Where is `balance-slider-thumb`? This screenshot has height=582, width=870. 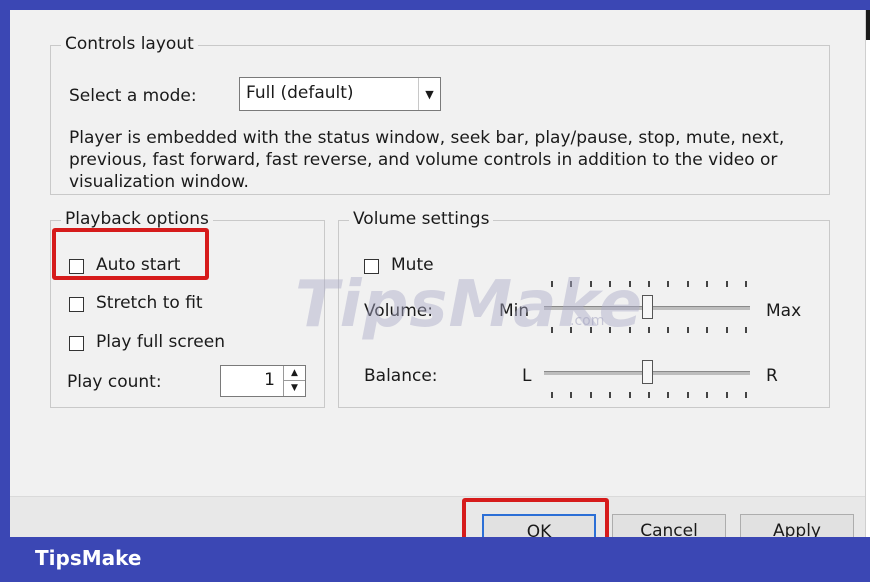 balance-slider-thumb is located at coordinates (647, 372).